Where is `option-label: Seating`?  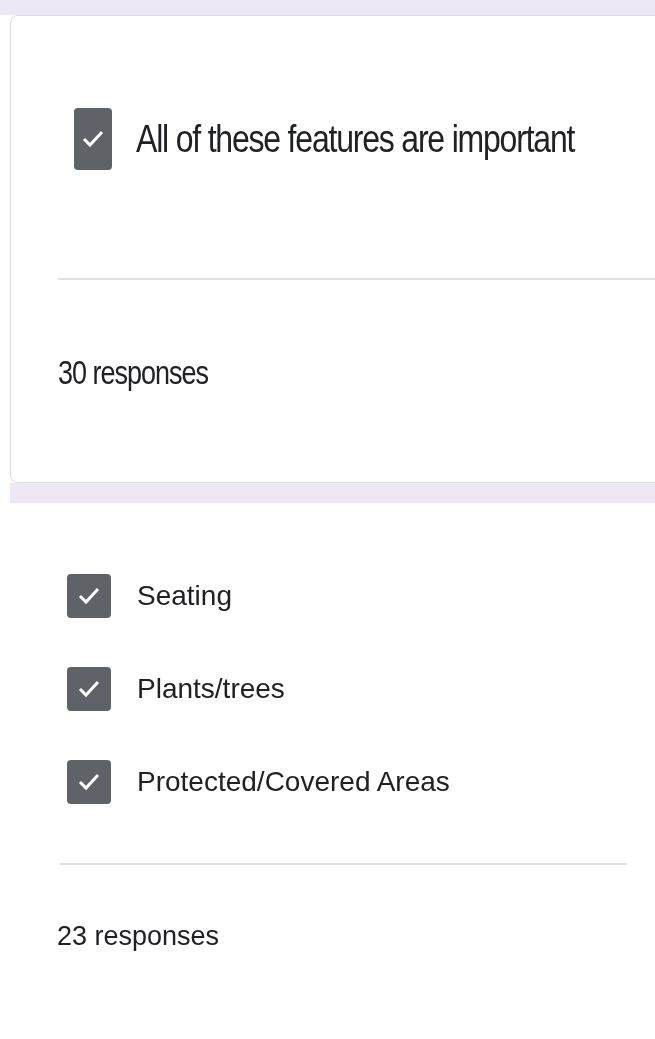
option-label: Seating is located at coordinates (184, 596).